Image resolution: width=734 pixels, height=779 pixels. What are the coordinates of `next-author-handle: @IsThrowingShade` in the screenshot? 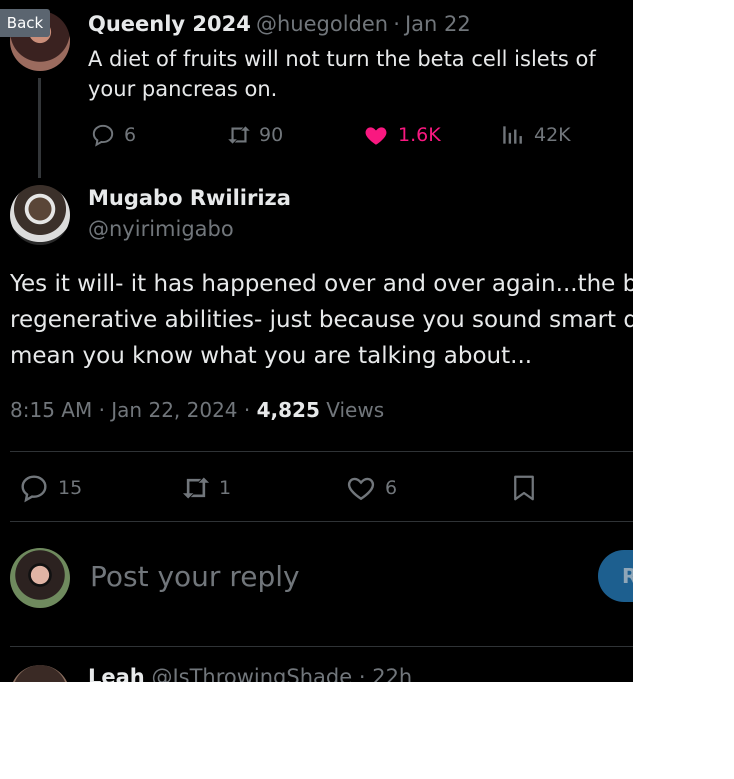 It's located at (251, 673).